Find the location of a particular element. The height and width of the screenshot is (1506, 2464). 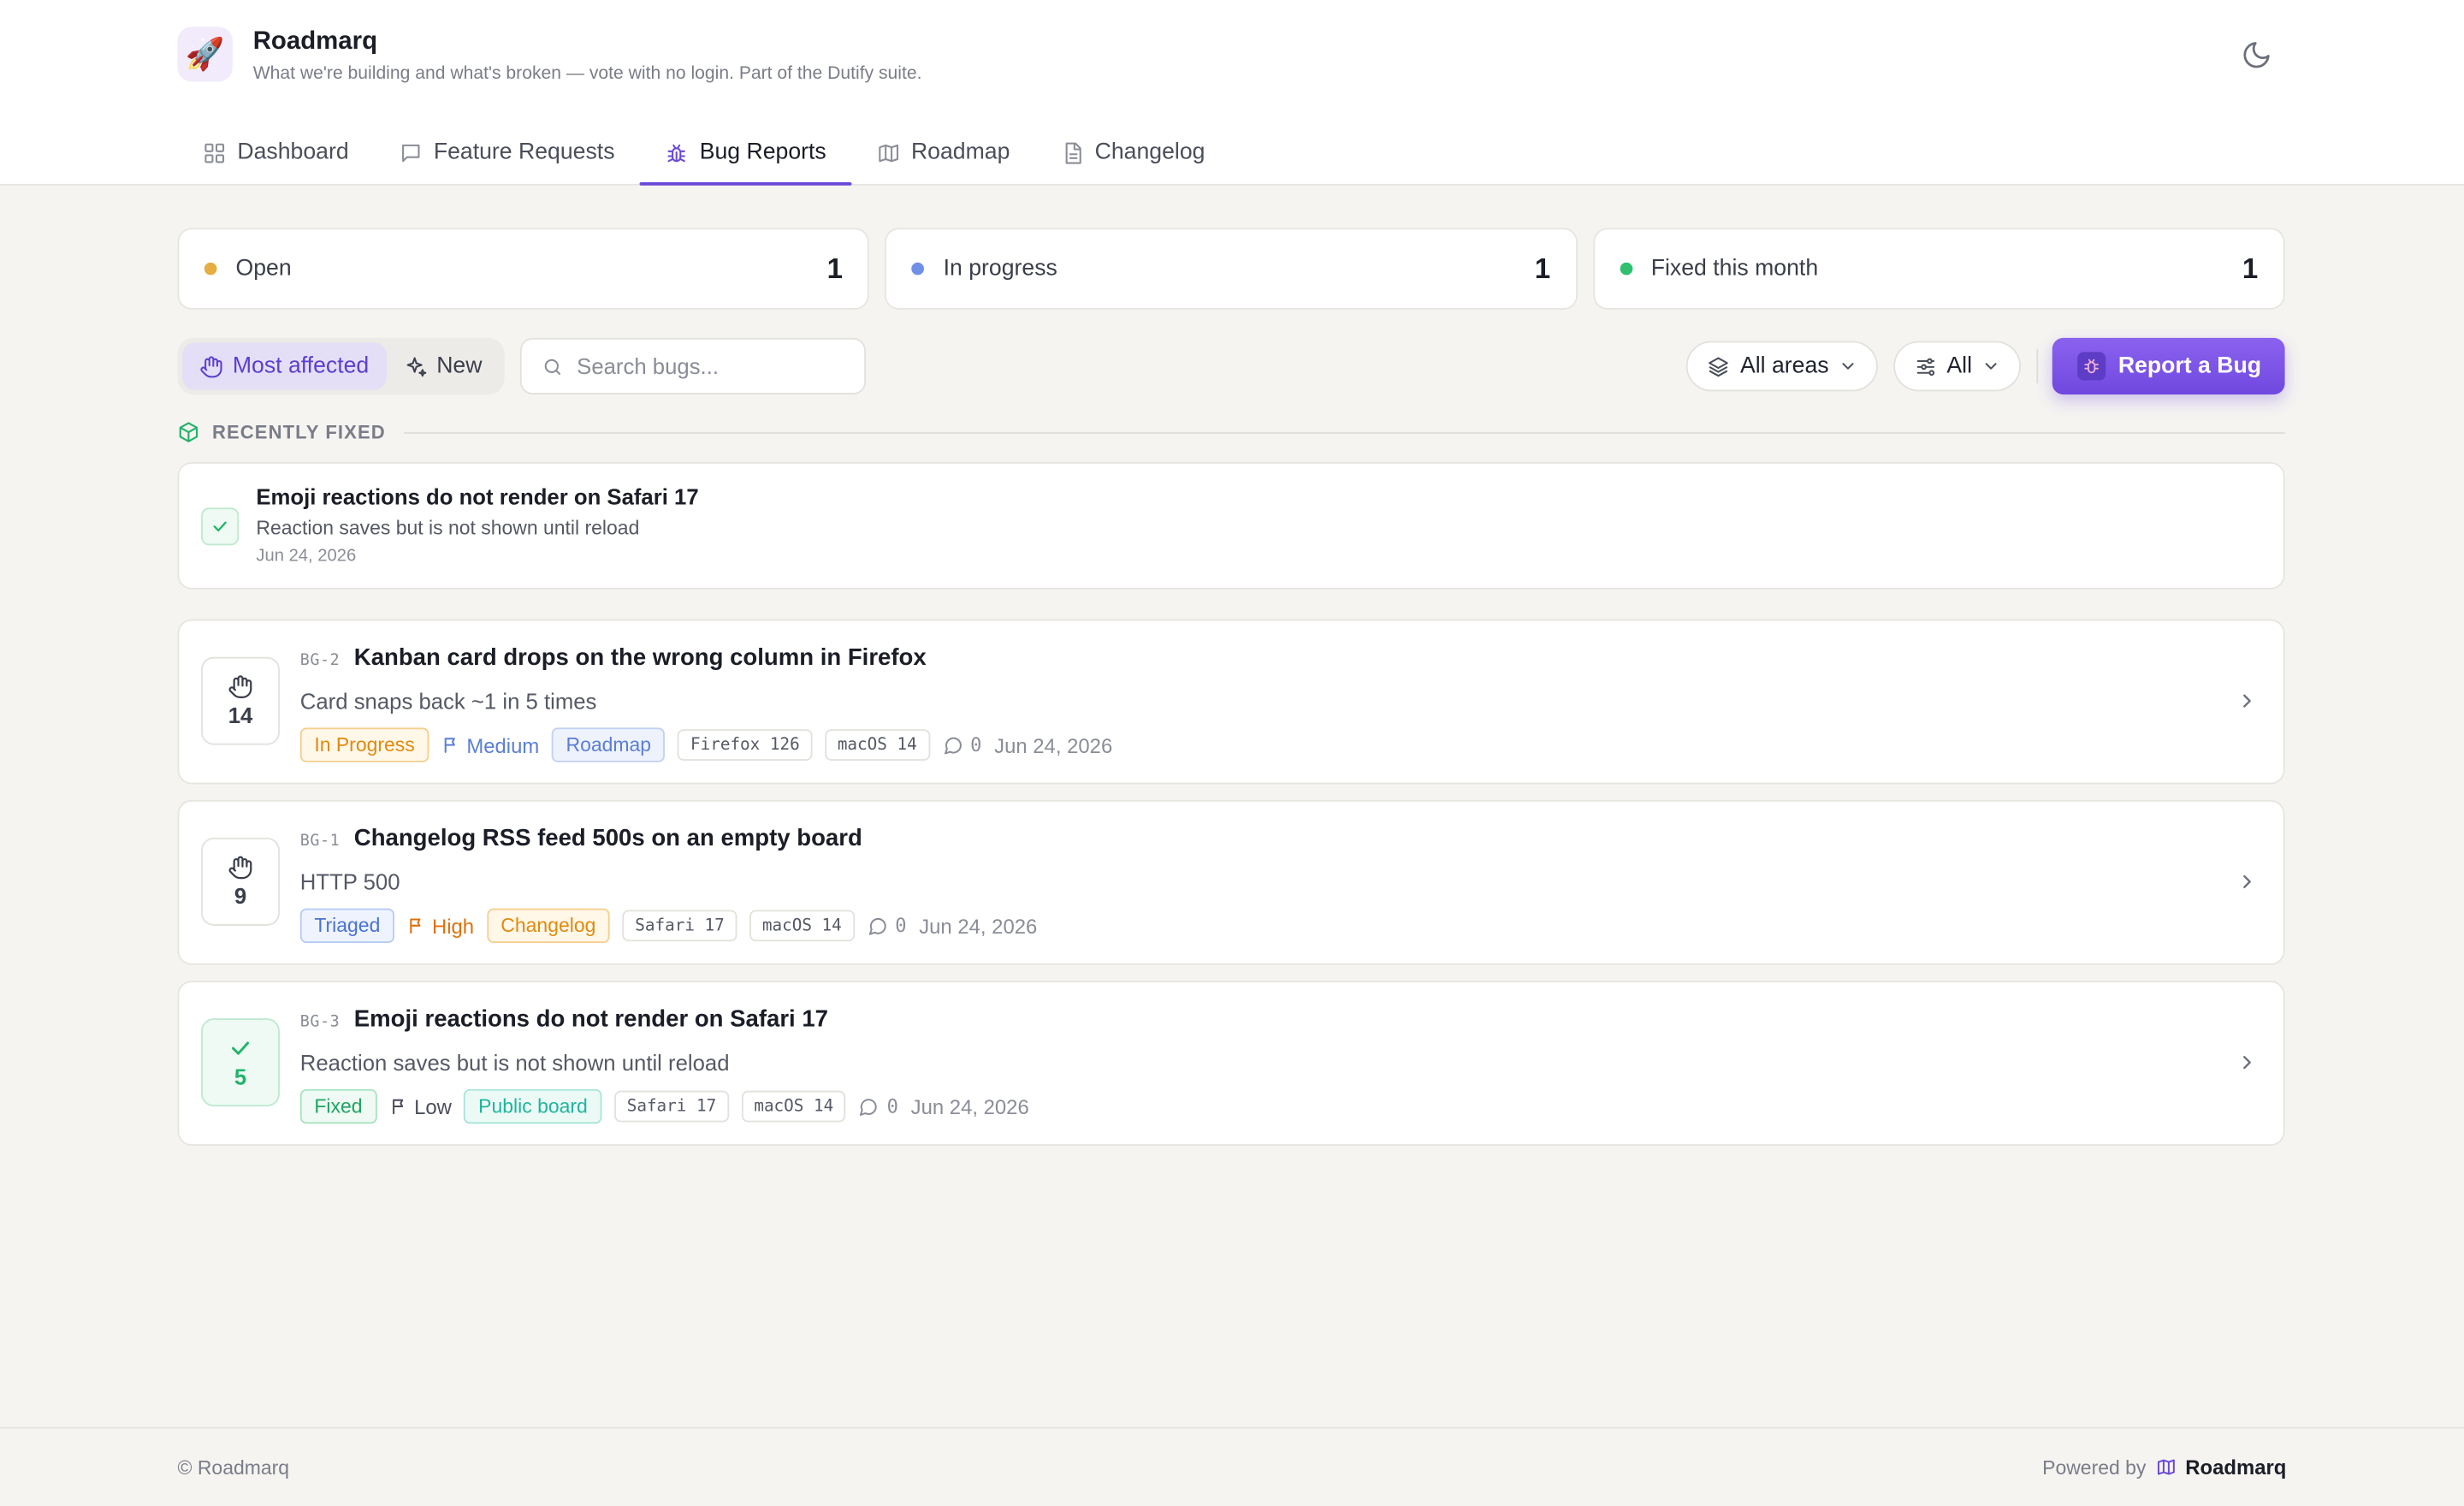

area-filter-select: All areas is located at coordinates (1782, 367).